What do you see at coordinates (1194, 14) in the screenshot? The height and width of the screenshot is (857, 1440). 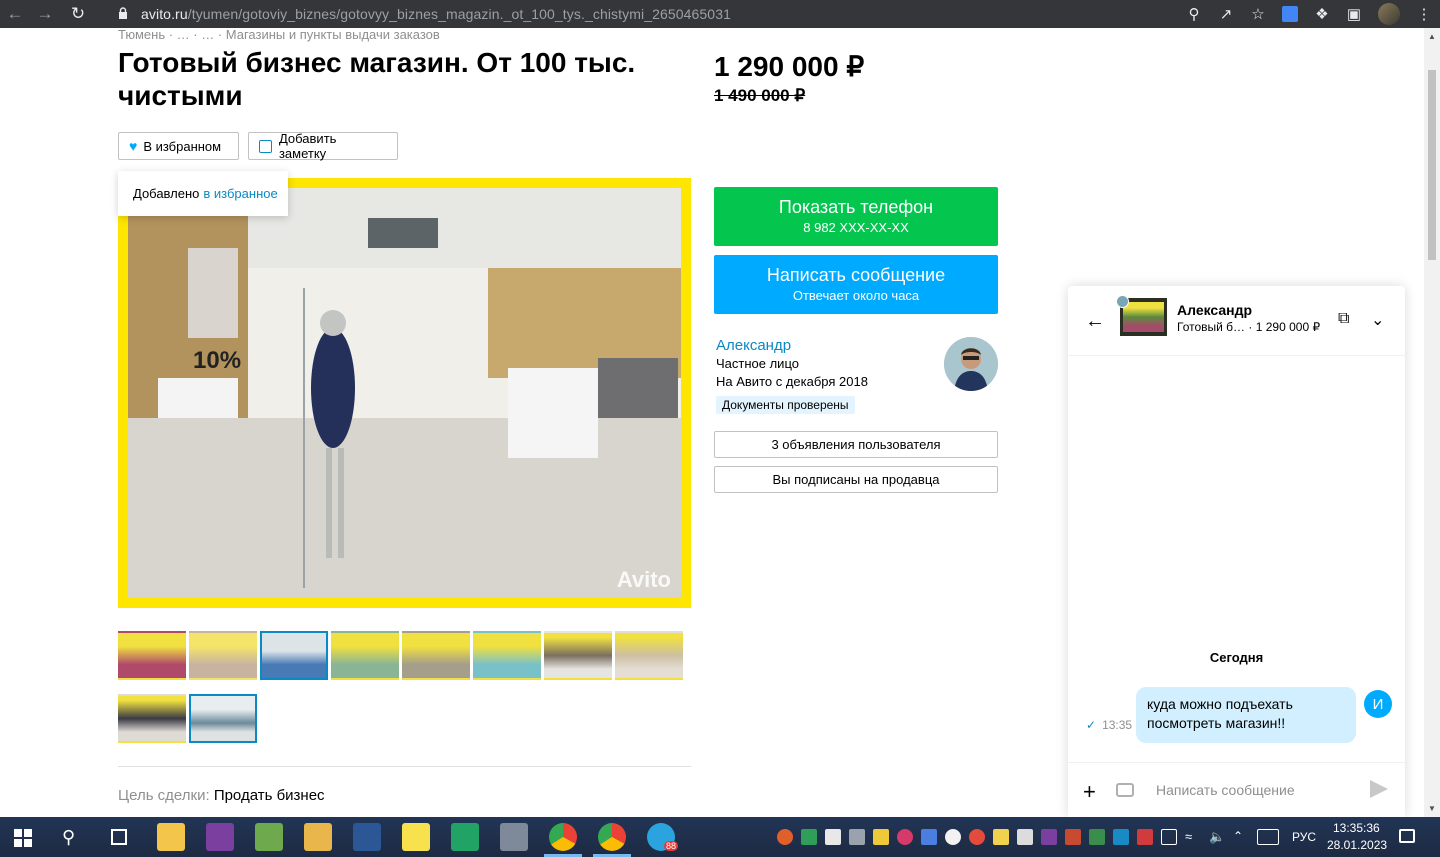 I see `zoom-icon: ⚲` at bounding box center [1194, 14].